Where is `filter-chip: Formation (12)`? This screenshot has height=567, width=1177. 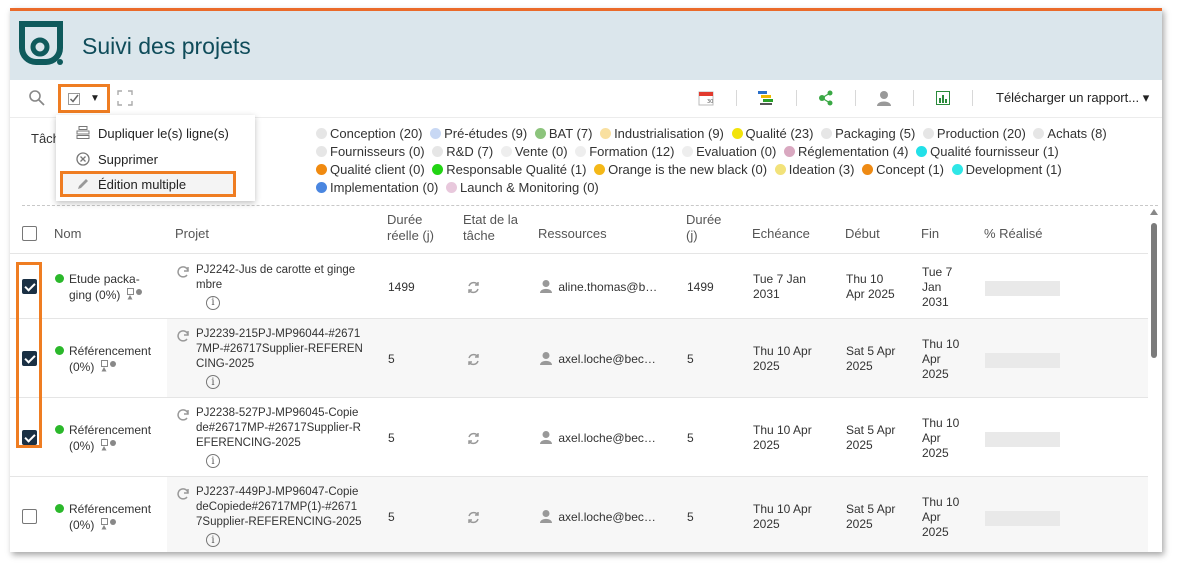 filter-chip: Formation (12) is located at coordinates (624, 151).